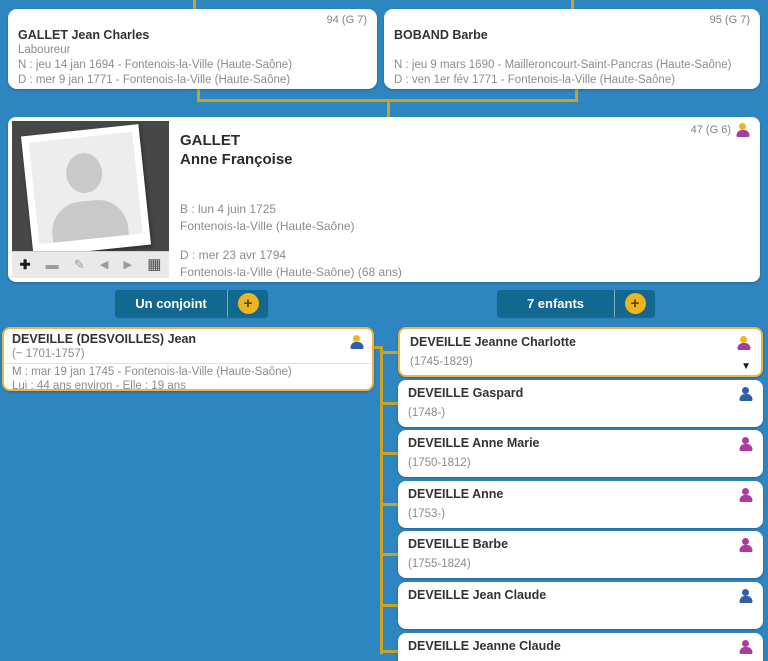  What do you see at coordinates (456, 494) in the screenshot?
I see `person-name: DEVEILLE Anne` at bounding box center [456, 494].